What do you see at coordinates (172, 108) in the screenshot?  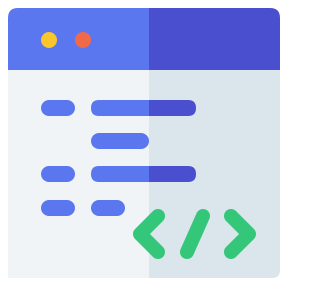 I see `code-line-long-1-shade` at bounding box center [172, 108].